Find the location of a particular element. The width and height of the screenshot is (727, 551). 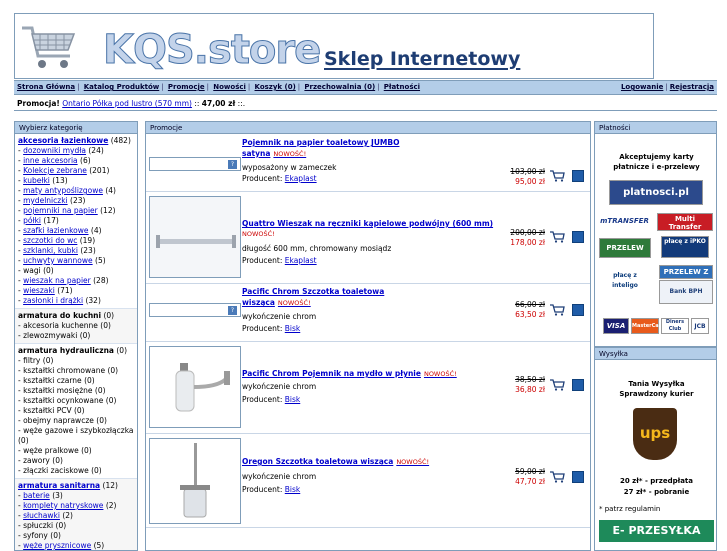

subcategory-item: - zasłonki i drążki (32) is located at coordinates (76, 301).